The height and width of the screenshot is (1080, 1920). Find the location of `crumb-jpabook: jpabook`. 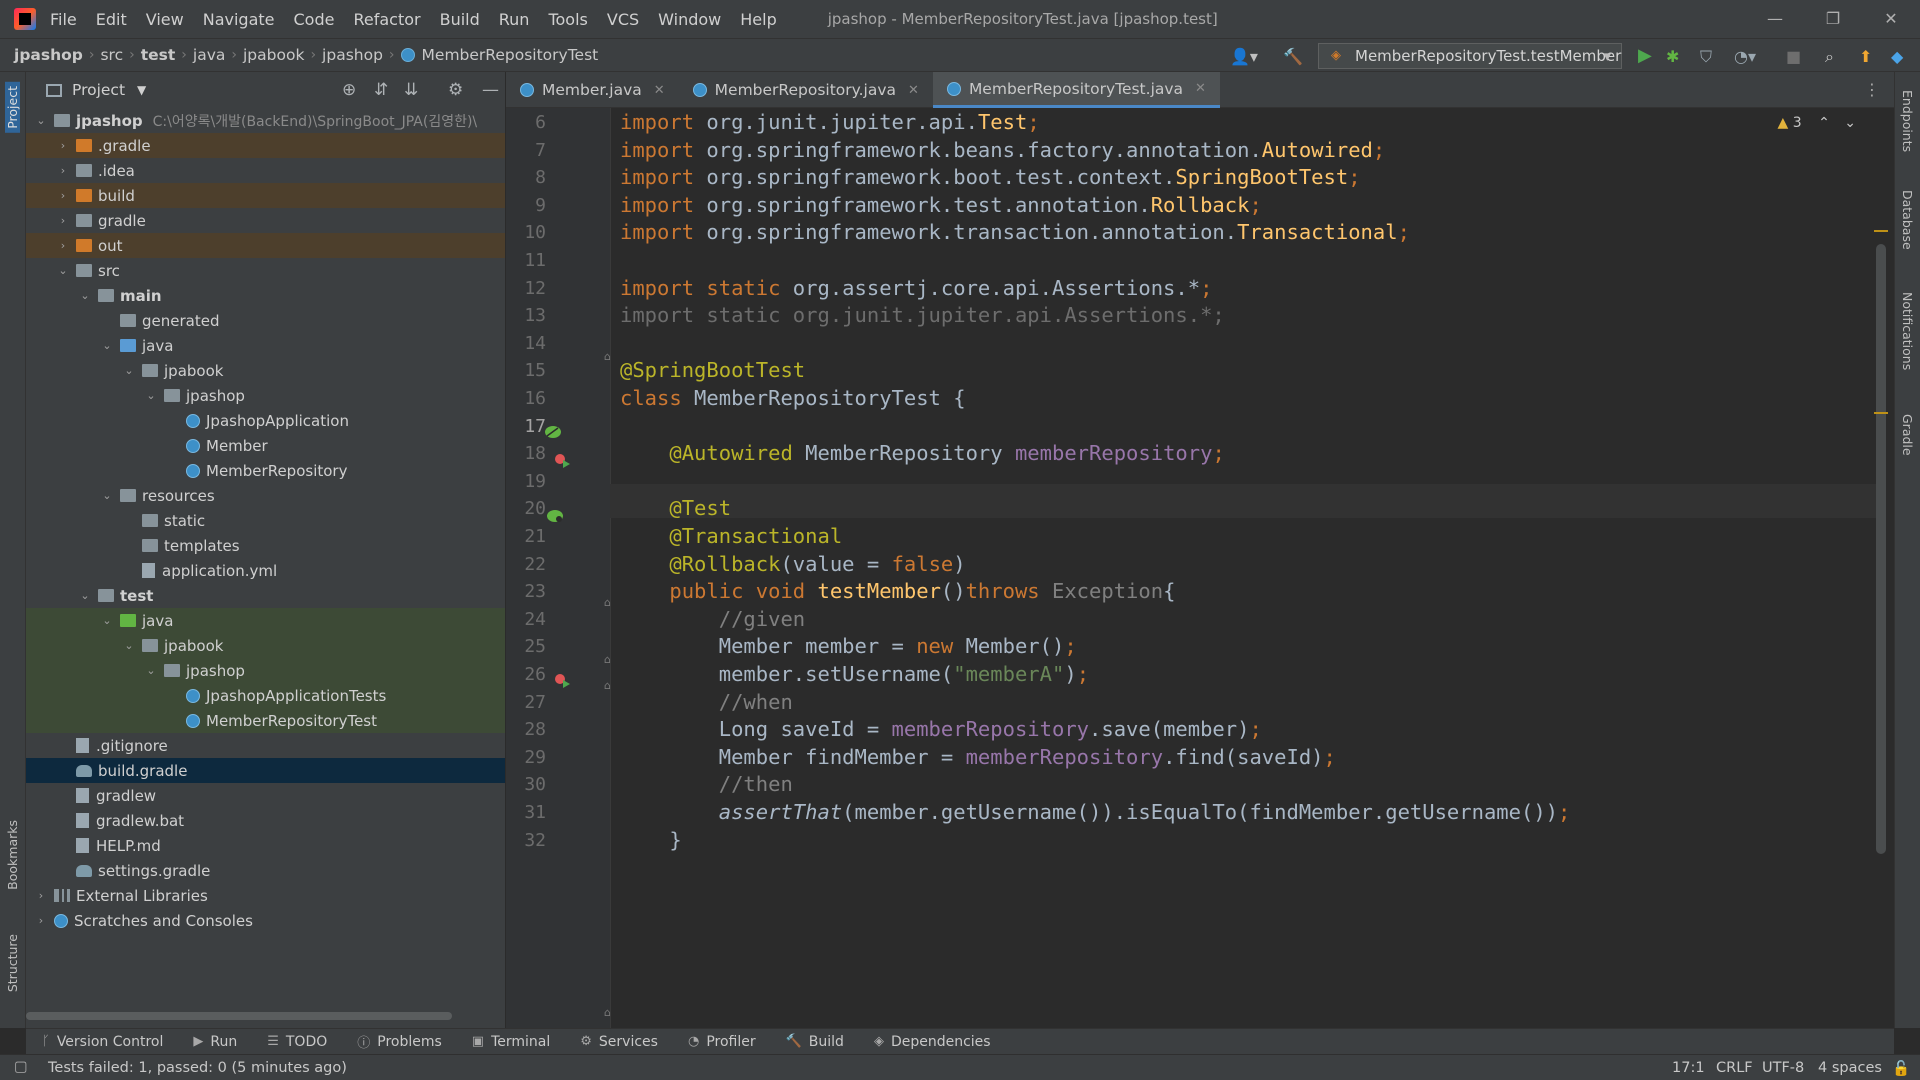

crumb-jpabook: jpabook is located at coordinates (273, 55).